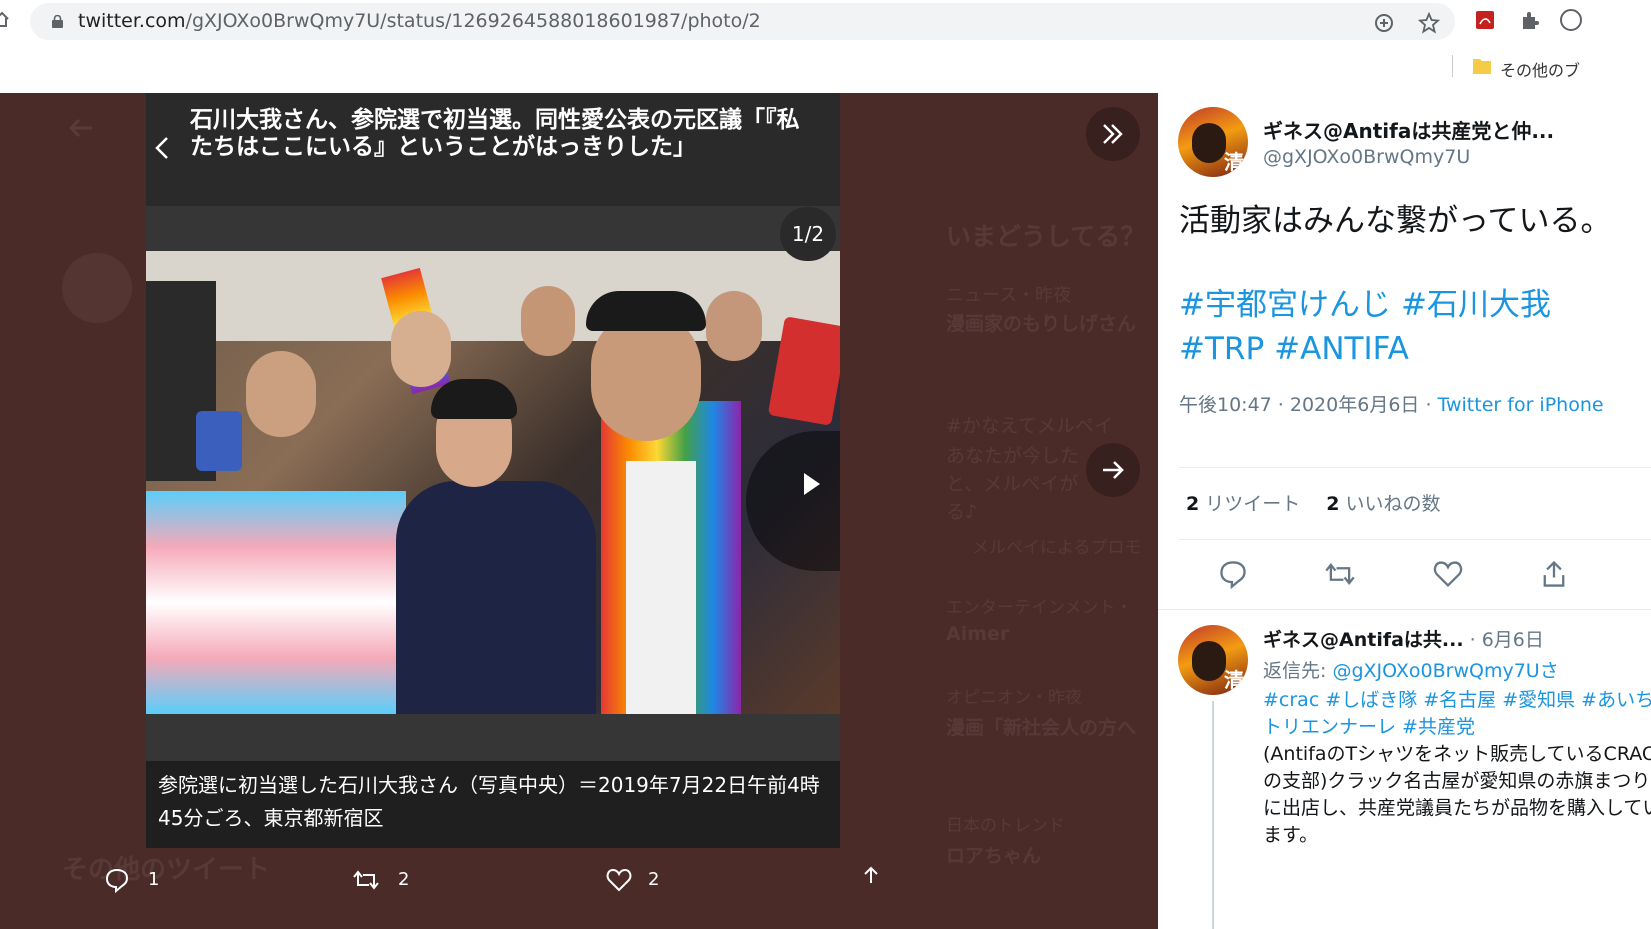 The height and width of the screenshot is (929, 1651). What do you see at coordinates (161, 148) in the screenshot?
I see `chevron-left-icon` at bounding box center [161, 148].